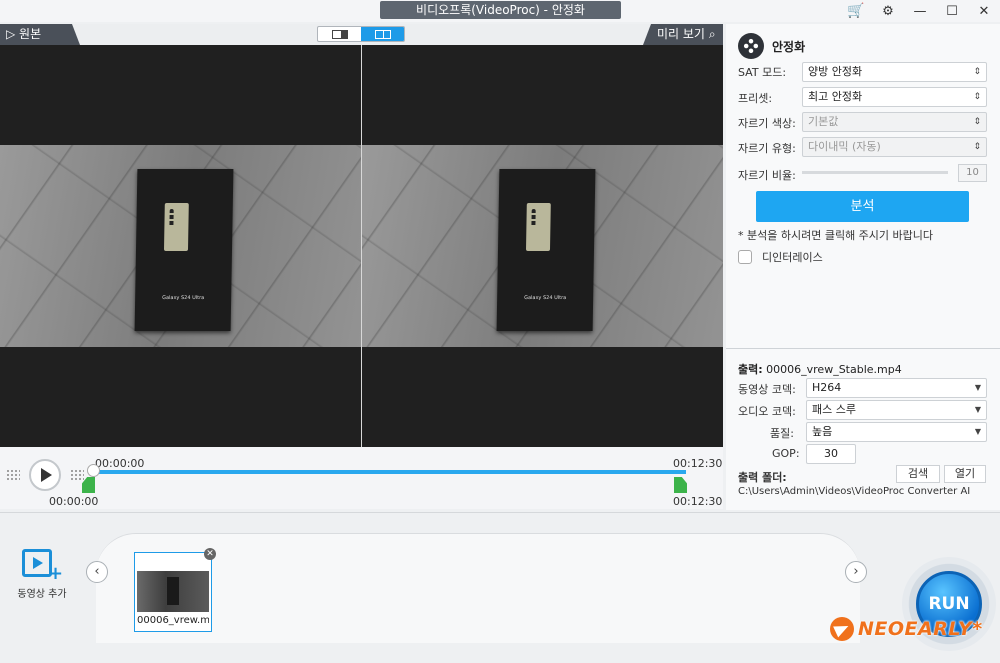 The width and height of the screenshot is (1000, 663). Describe the element at coordinates (683, 34) in the screenshot. I see `preview-tab: 미리 보기 ⌕` at that location.